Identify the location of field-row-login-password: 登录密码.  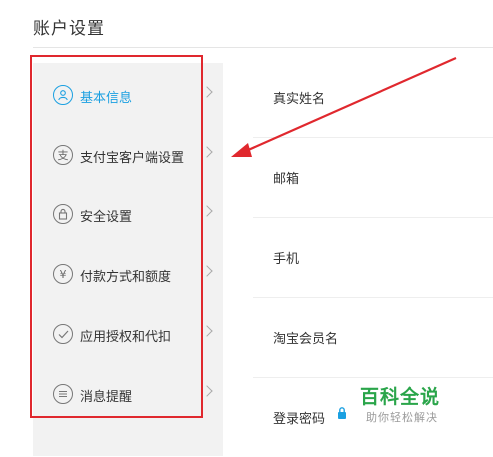
(373, 417).